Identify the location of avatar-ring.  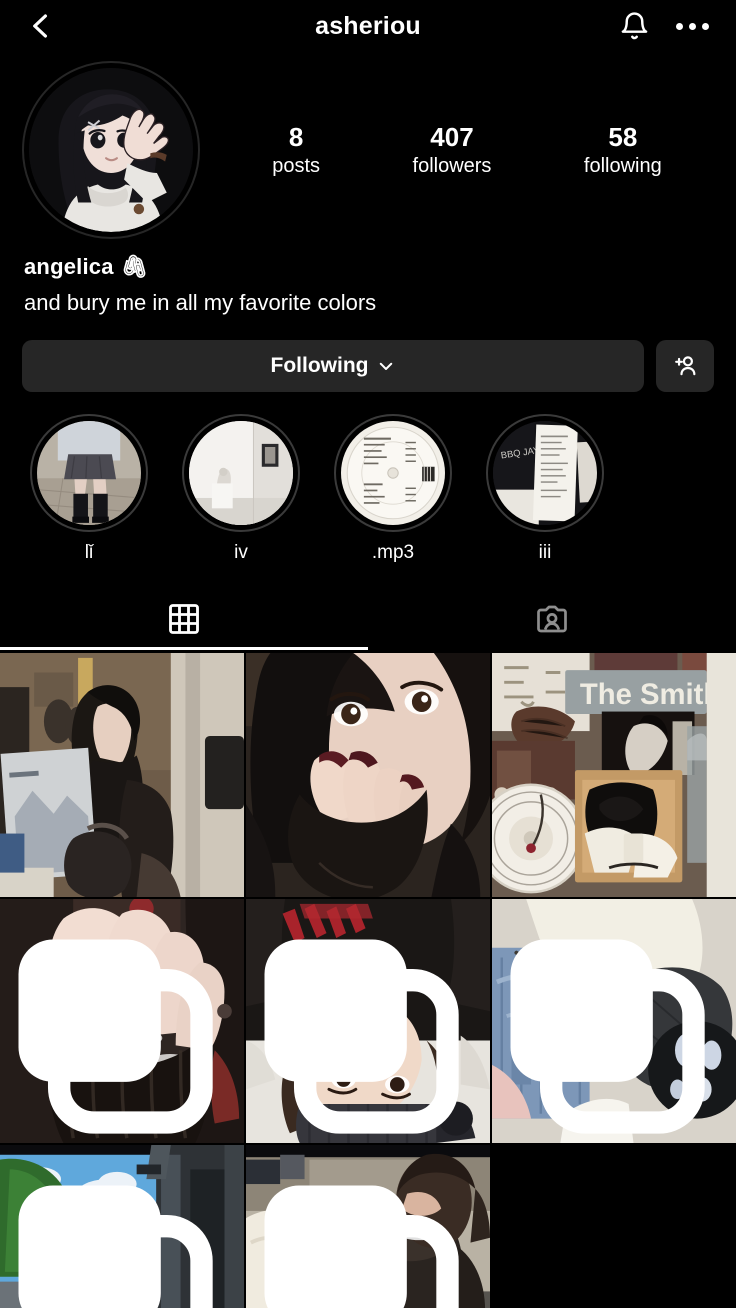
(111, 150).